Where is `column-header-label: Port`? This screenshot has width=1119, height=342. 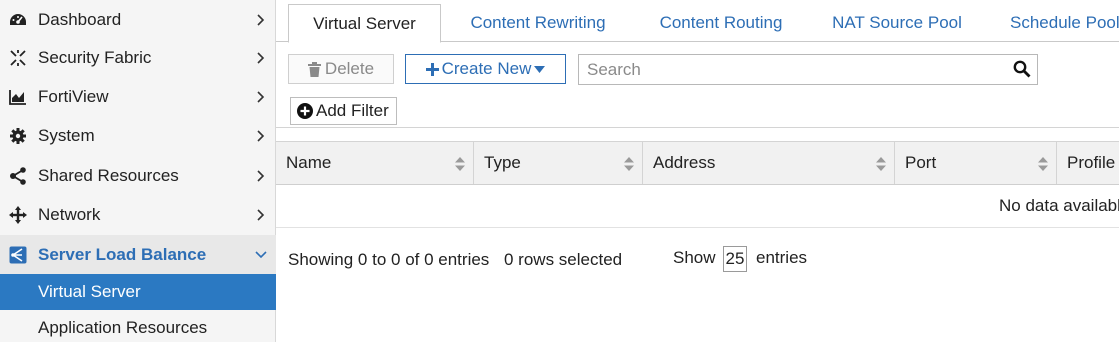 column-header-label: Port is located at coordinates (921, 162).